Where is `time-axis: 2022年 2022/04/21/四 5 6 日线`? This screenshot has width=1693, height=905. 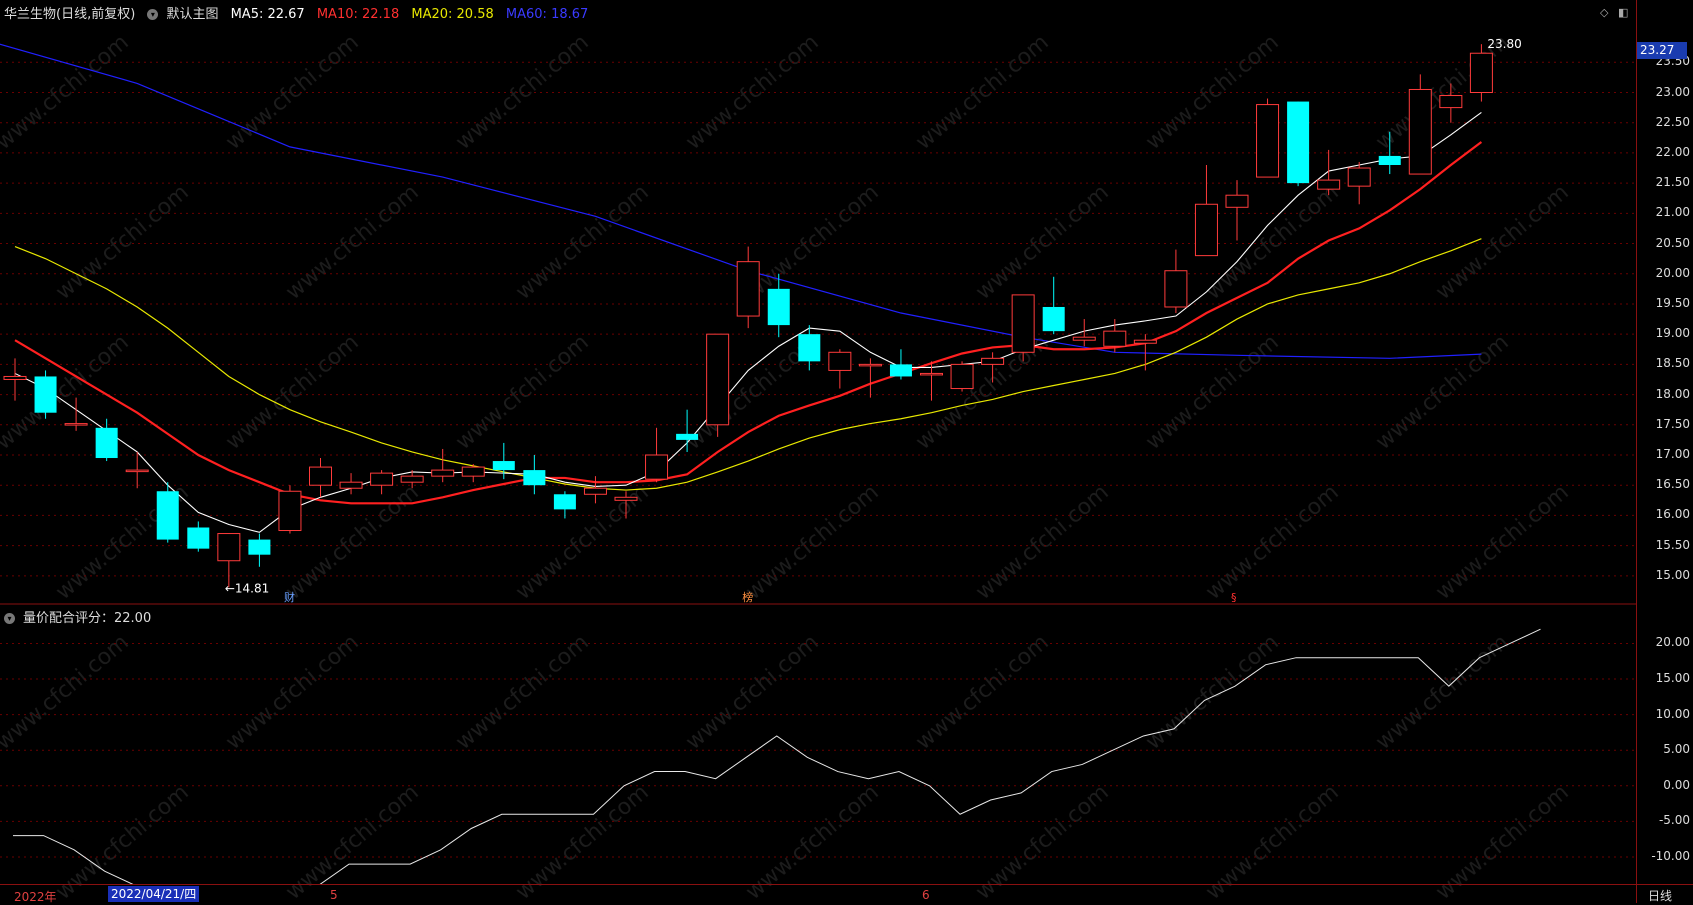 time-axis: 2022年 2022/04/21/四 5 6 日线 is located at coordinates (846, 894).